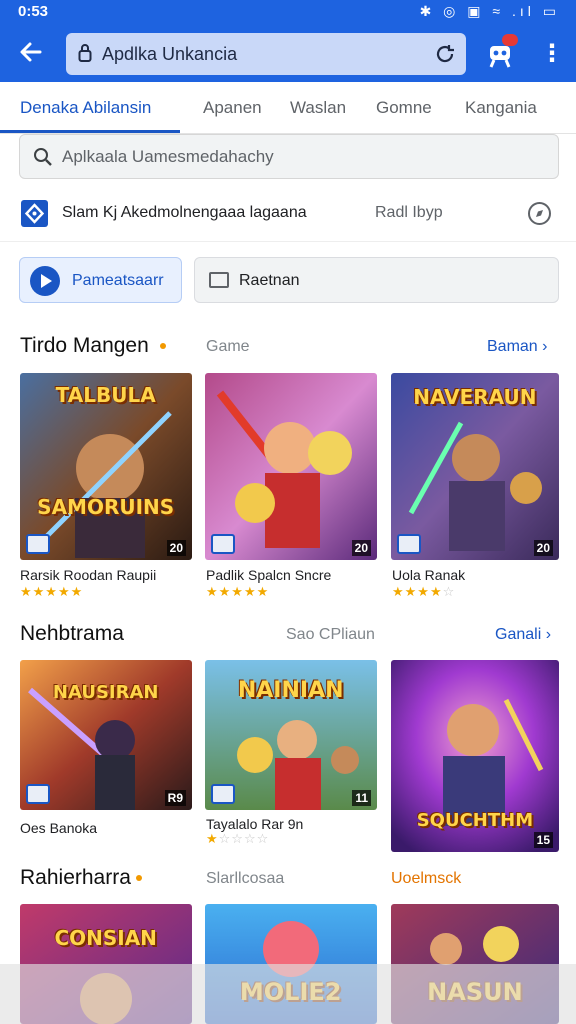  I want to click on more-options-icon: ⋮, so click(552, 54).